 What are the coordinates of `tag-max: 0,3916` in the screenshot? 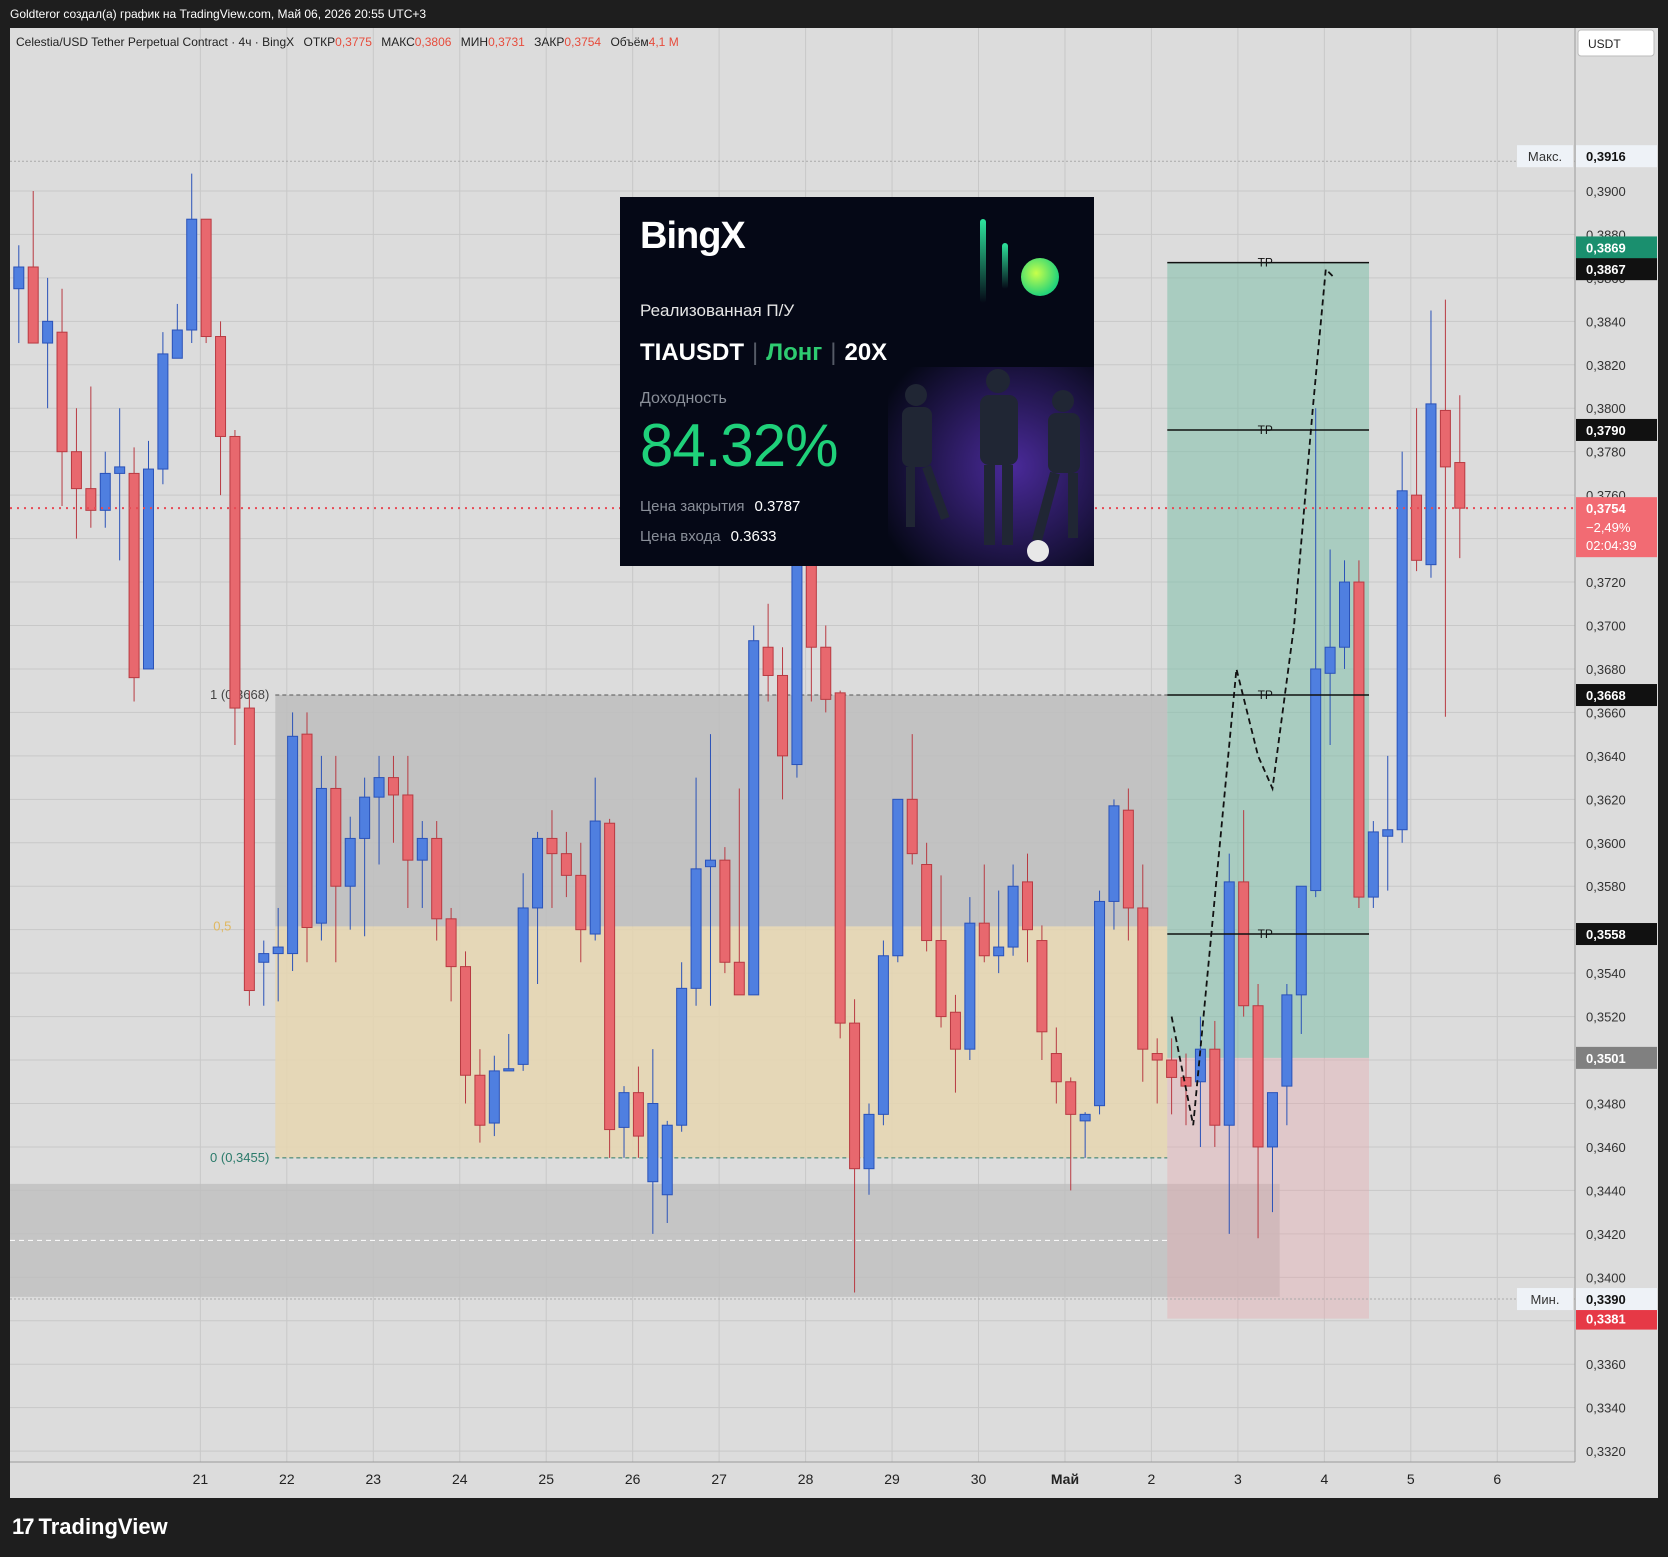 It's located at (1616, 156).